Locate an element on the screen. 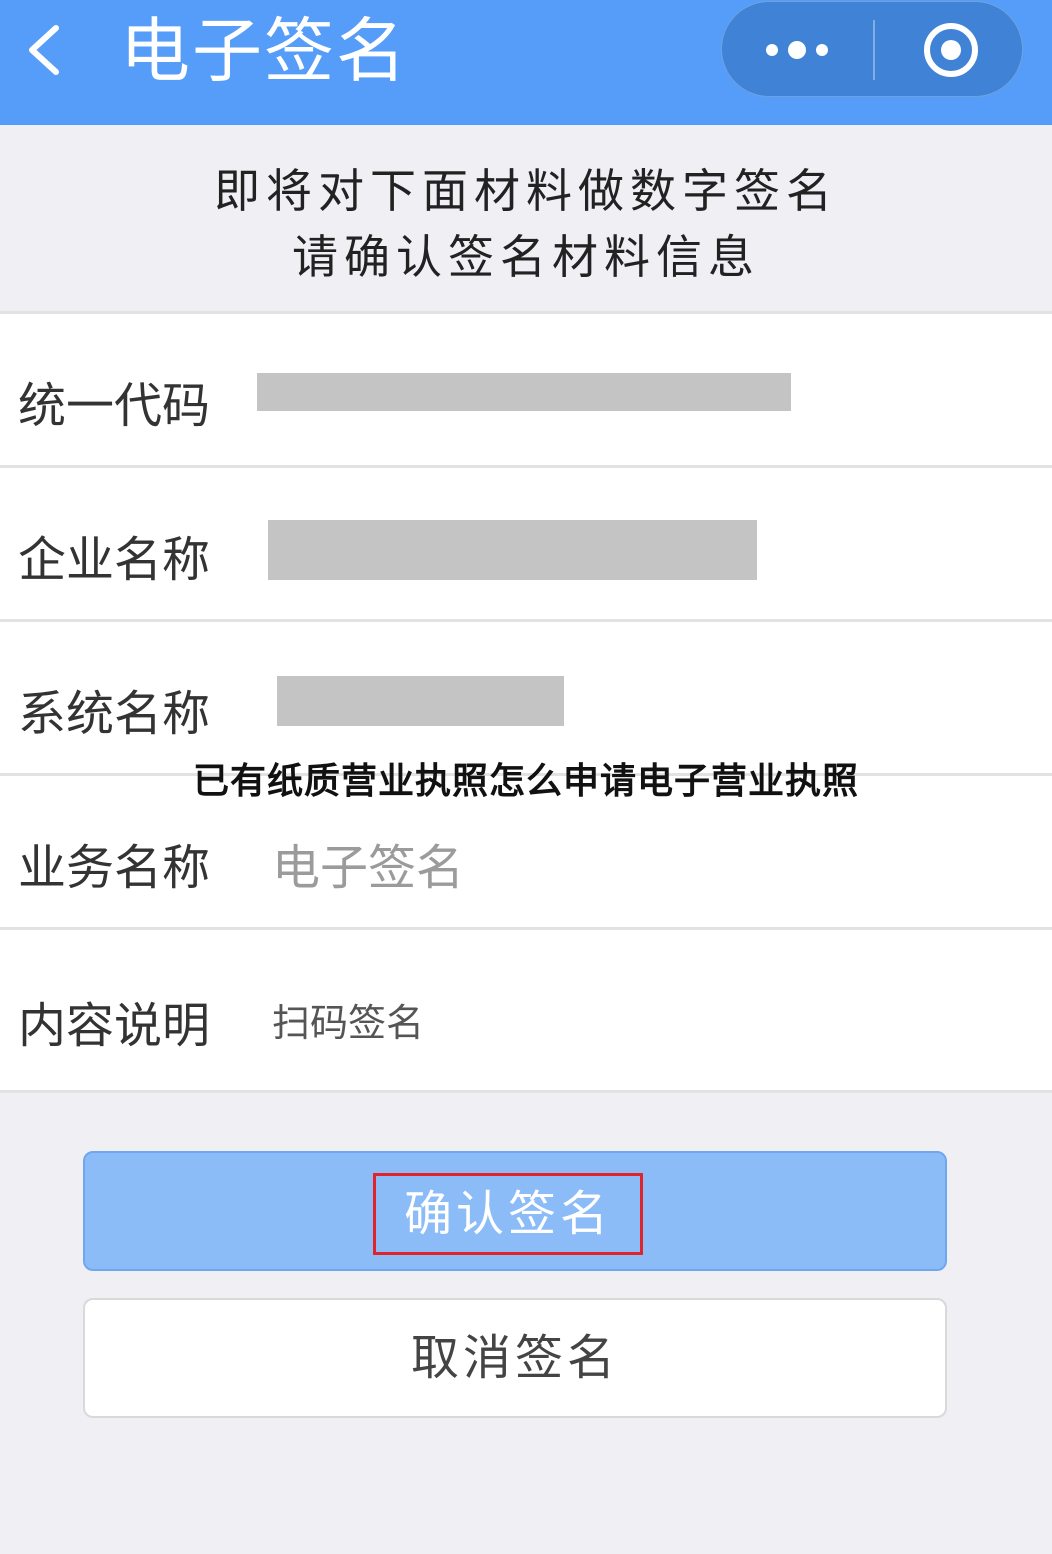  row-company-name: 企业名称 is located at coordinates (526, 542).